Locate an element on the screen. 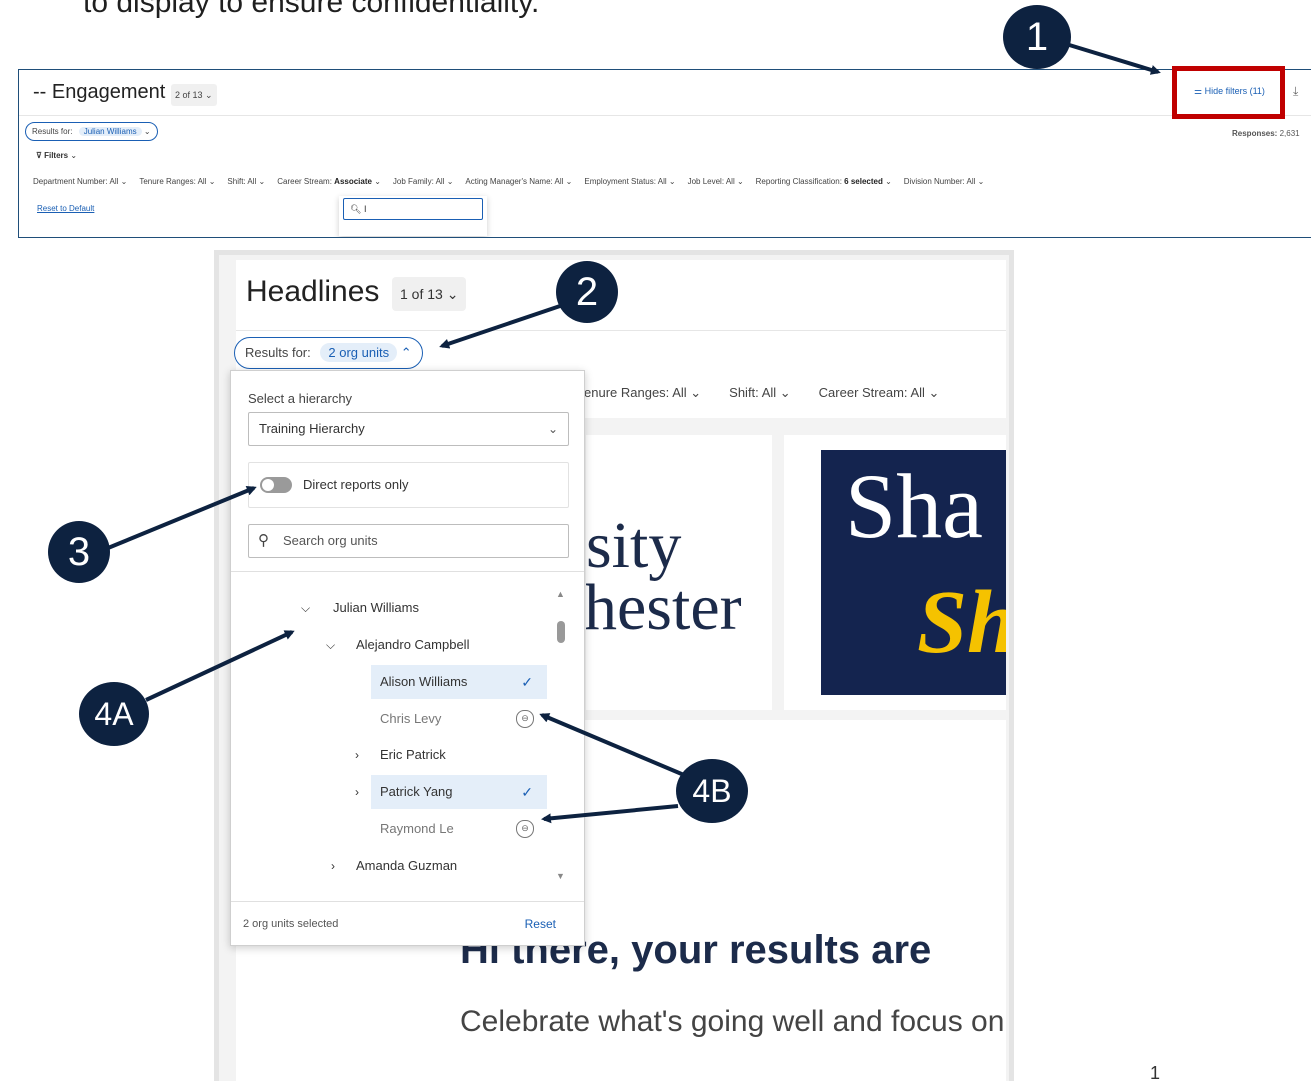 This screenshot has height=1081, width=1311. document-caption: to display to ensure confidentiality. is located at coordinates (311, 9).